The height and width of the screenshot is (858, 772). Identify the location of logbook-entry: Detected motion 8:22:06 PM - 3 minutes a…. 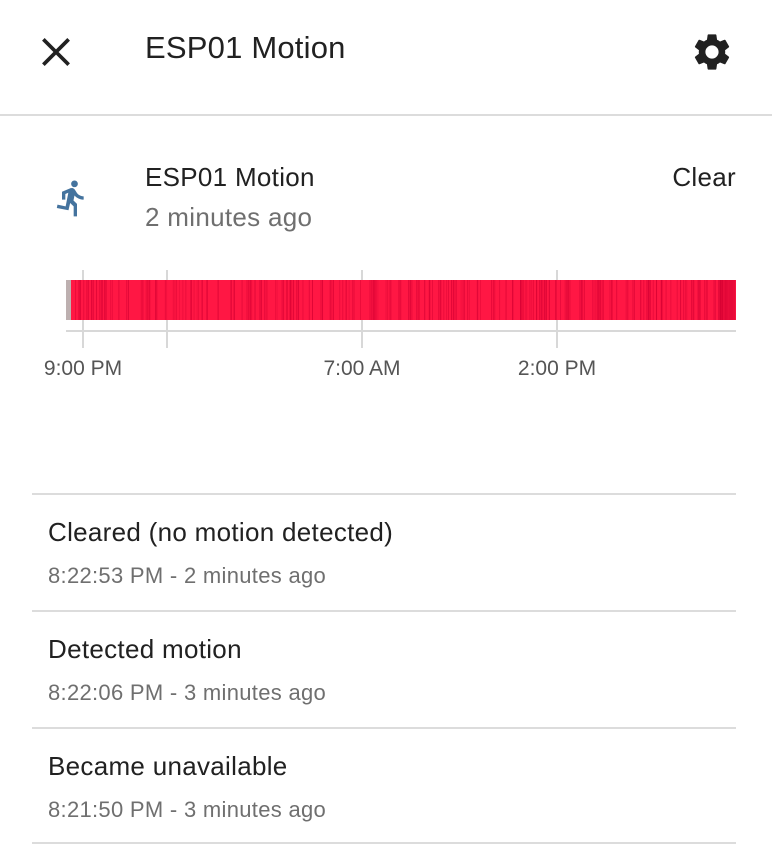
(384, 668).